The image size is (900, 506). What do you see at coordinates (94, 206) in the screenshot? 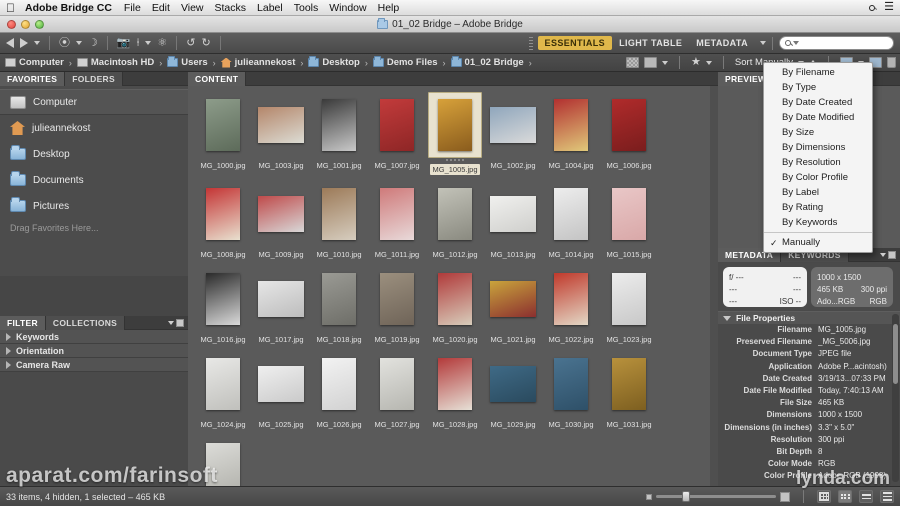
I see `favorite-item-pictures: Pictures` at bounding box center [94, 206].